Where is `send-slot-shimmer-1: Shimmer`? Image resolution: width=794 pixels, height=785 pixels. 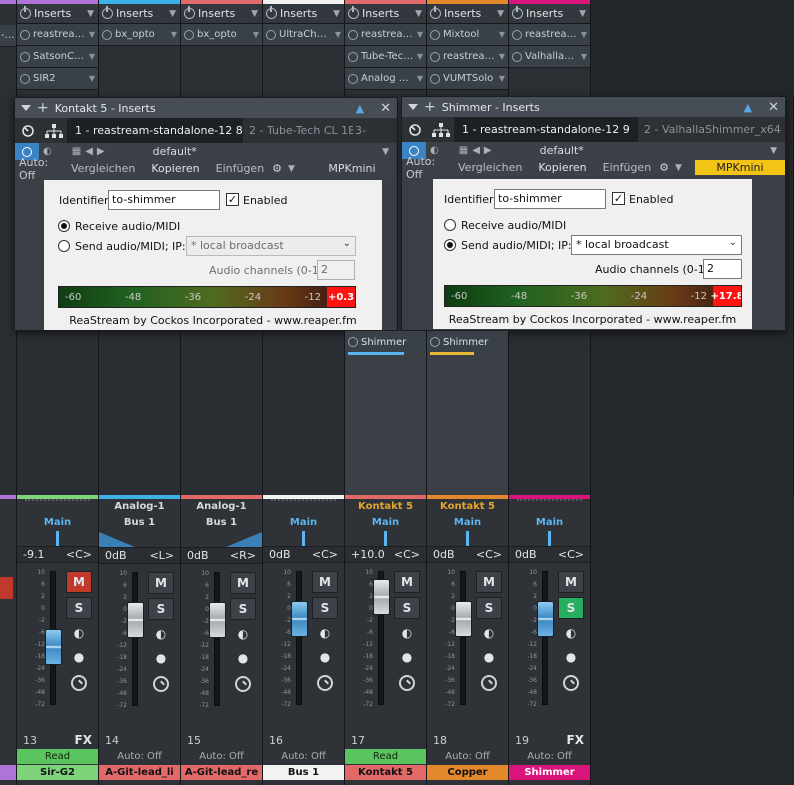
send-slot-shimmer-1: Shimmer is located at coordinates (385, 342).